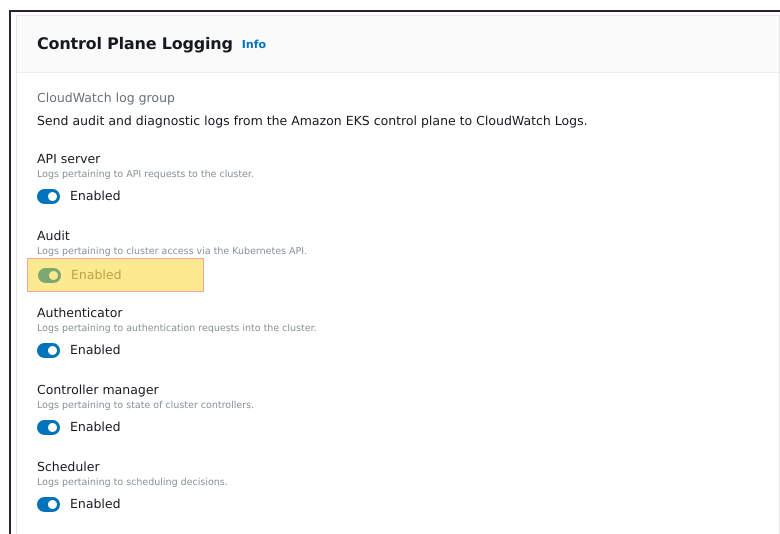 This screenshot has height=534, width=780. Describe the element at coordinates (98, 390) in the screenshot. I see `log-type-name: Controller manager` at that location.